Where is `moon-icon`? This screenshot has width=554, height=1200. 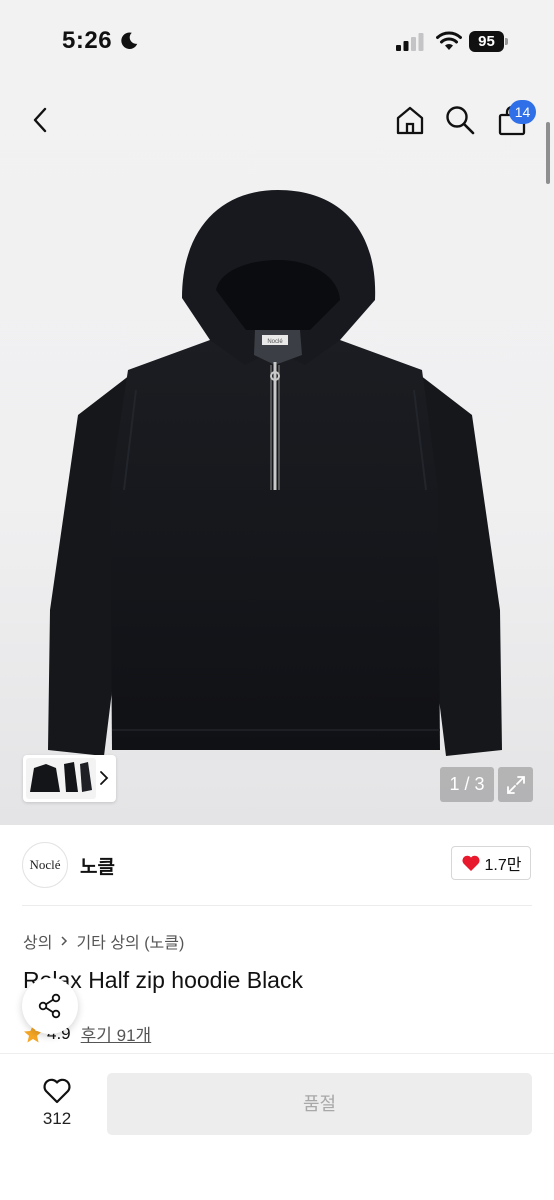 moon-icon is located at coordinates (129, 40).